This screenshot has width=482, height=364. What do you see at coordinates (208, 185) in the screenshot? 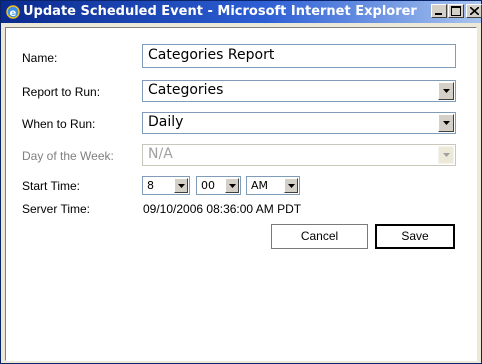
I see `minute-select-value: 00` at bounding box center [208, 185].